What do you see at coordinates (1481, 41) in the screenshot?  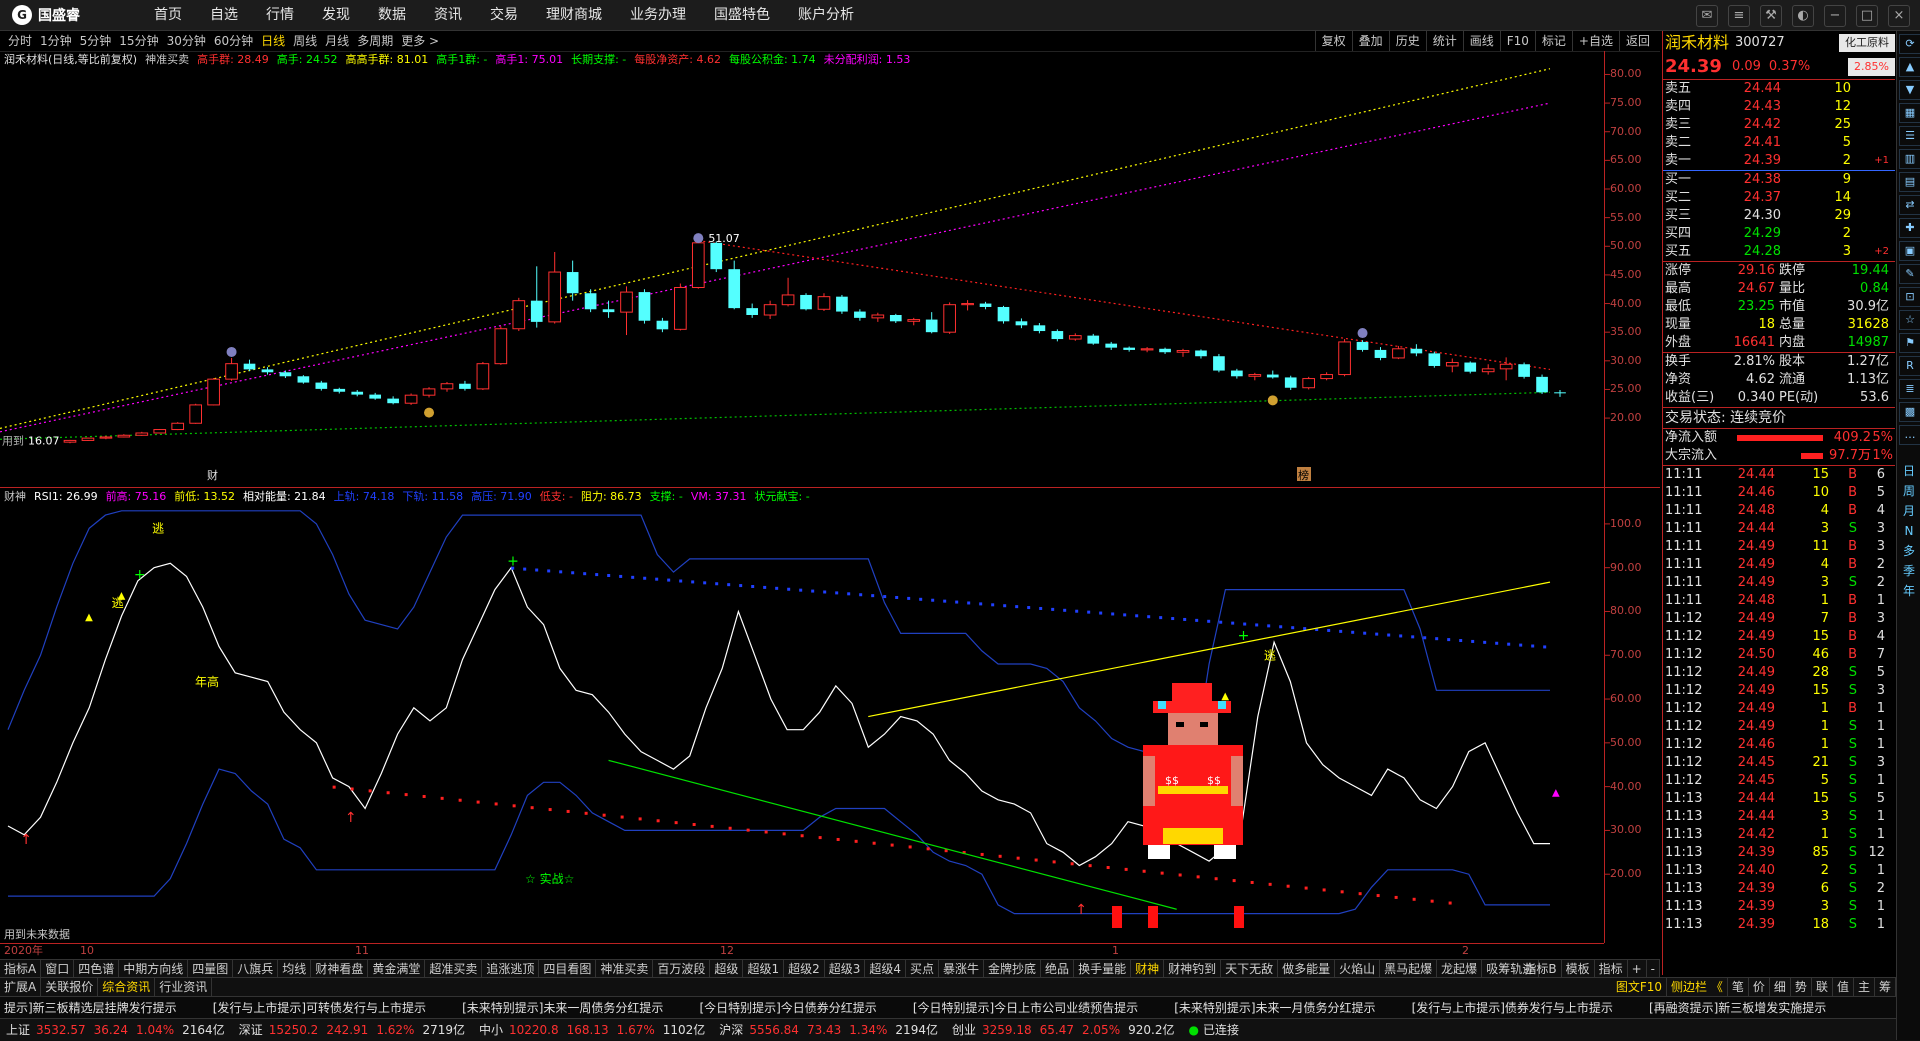 I see `chart-tool-button: 画线` at bounding box center [1481, 41].